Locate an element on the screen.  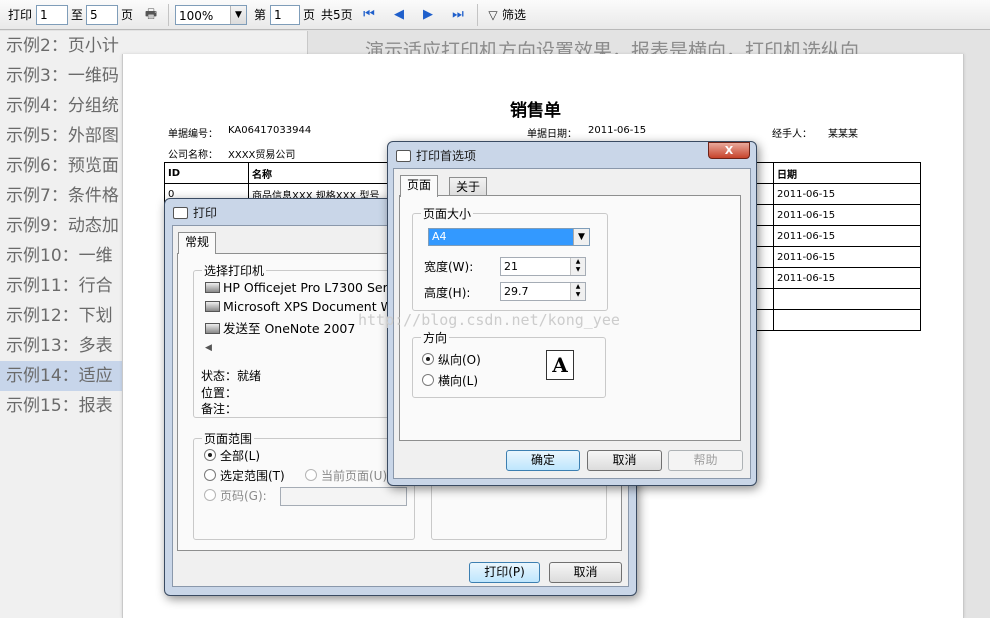
prefs-dialog-title: 打印首选项 is located at coordinates (436, 156).